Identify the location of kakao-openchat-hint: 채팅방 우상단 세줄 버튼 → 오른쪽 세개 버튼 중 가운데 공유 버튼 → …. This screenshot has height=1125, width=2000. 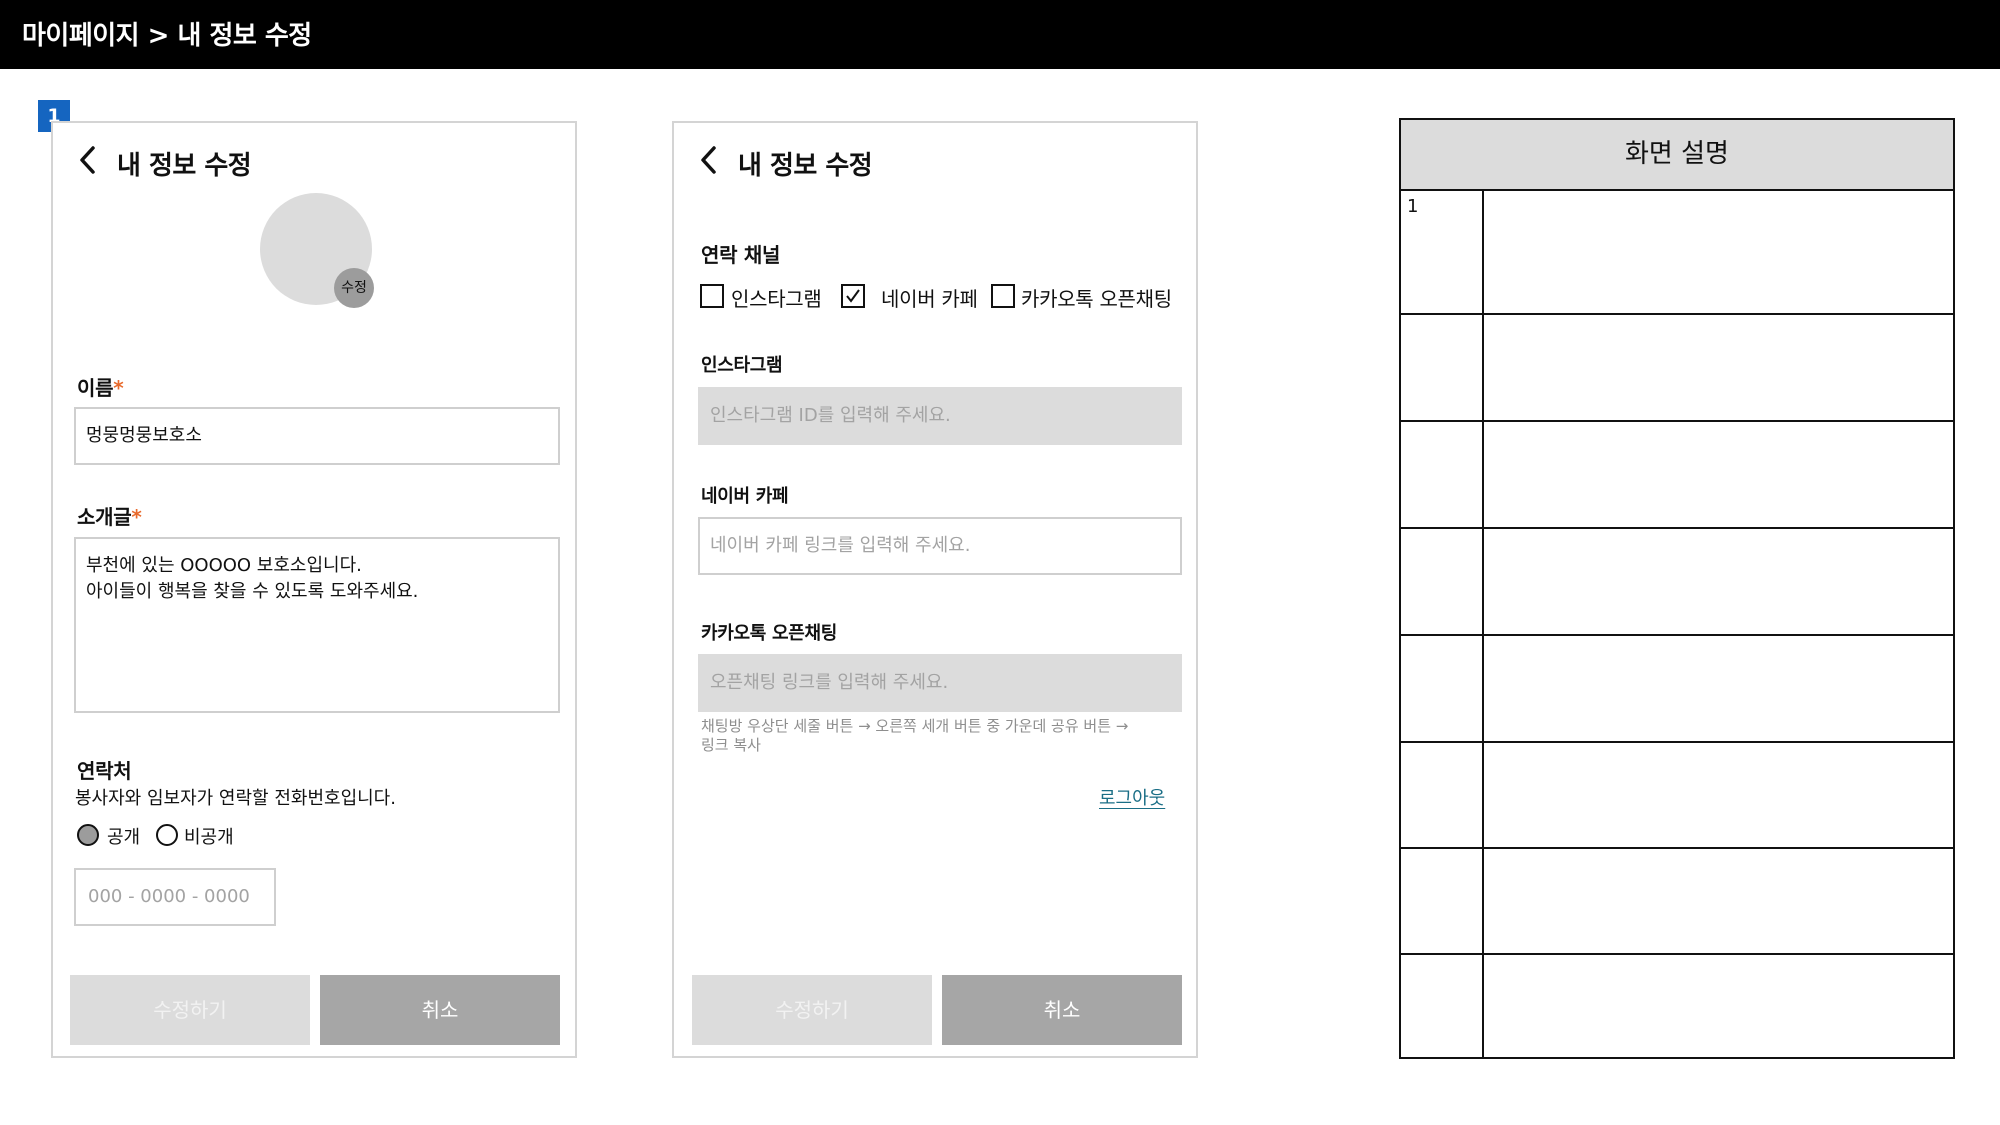
(915, 735).